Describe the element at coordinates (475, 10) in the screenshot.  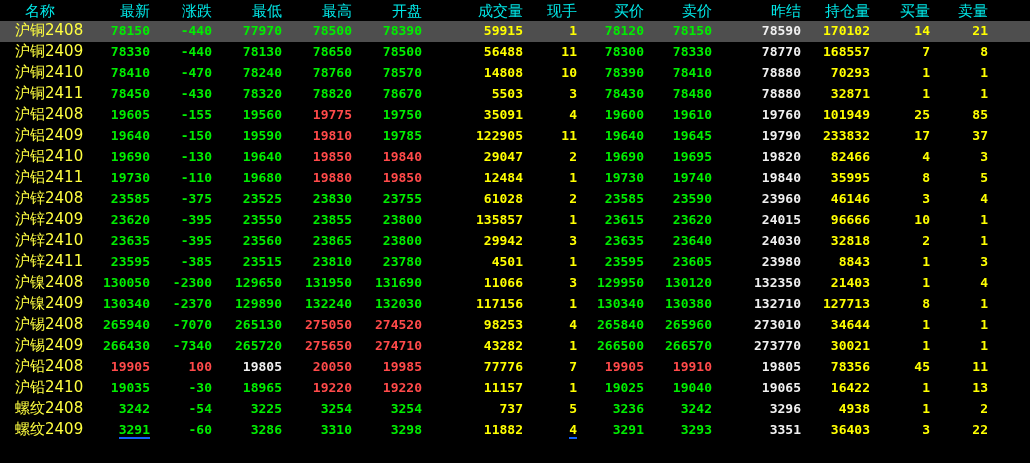
I see `column-header: 成交量` at that location.